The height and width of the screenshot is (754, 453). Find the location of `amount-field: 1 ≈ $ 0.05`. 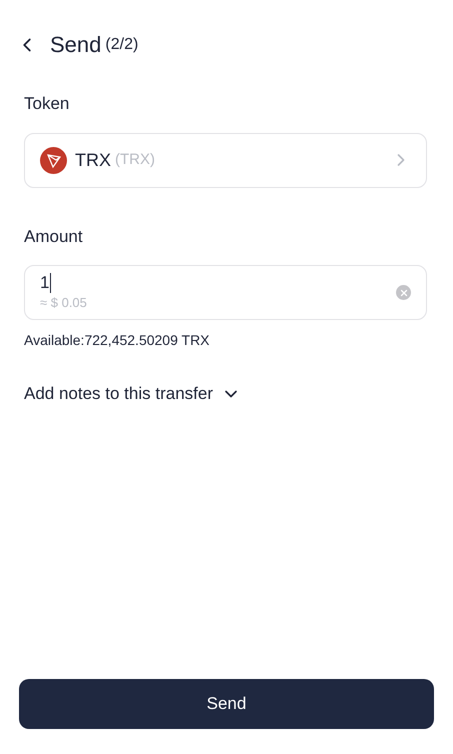

amount-field: 1 ≈ $ 0.05 is located at coordinates (225, 292).